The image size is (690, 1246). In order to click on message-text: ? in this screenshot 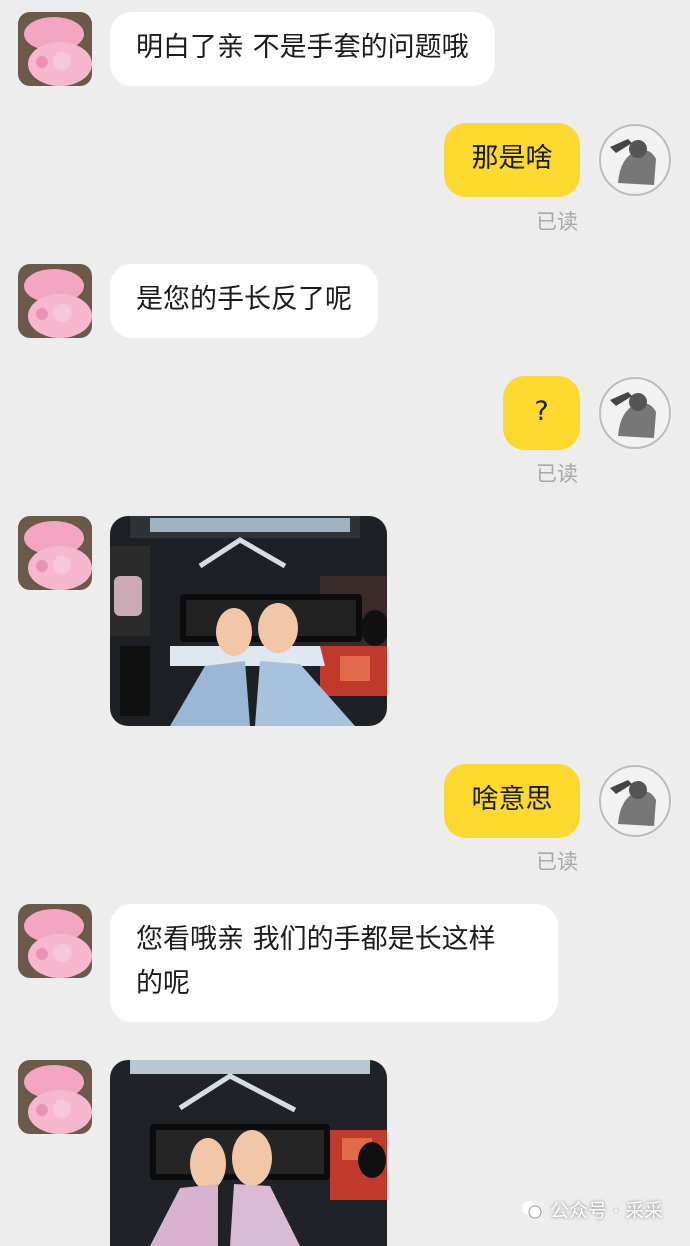, I will do `click(541, 411)`.